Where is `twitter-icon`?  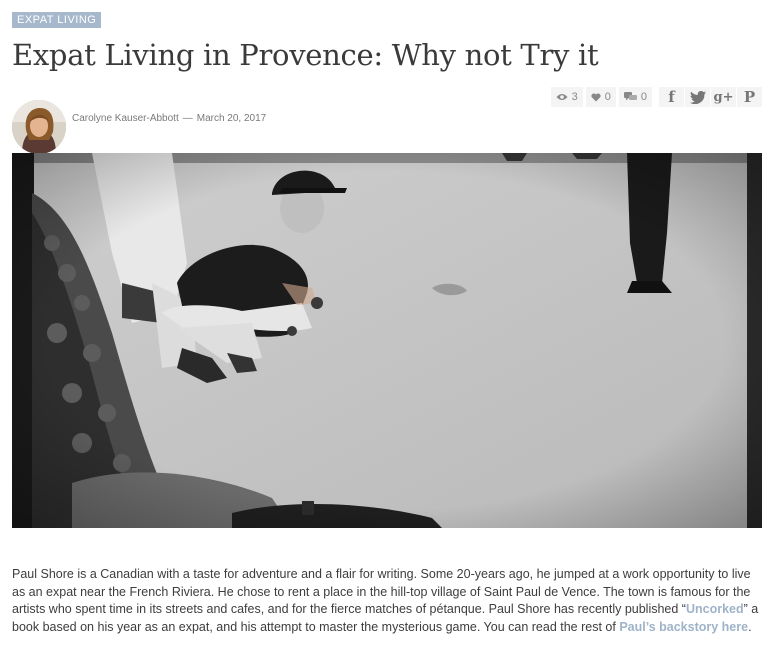 twitter-icon is located at coordinates (697, 97).